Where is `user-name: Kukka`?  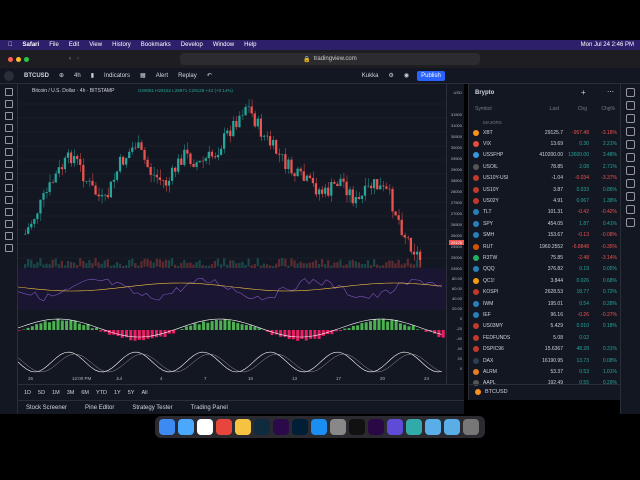
user-name: Kukka is located at coordinates (370, 76).